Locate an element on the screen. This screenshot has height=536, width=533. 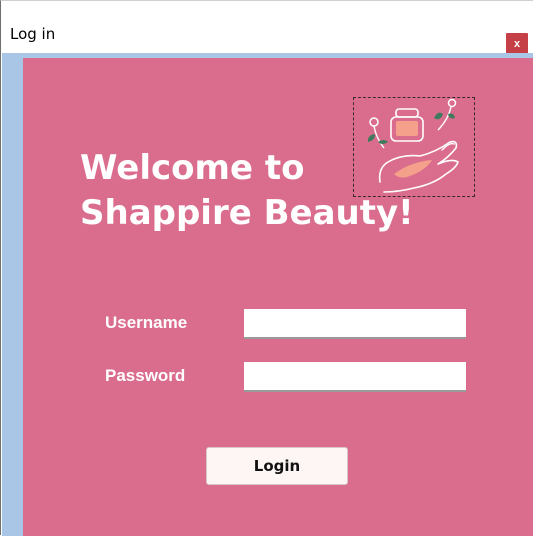
title-bar: Log in x is located at coordinates (267, 33).